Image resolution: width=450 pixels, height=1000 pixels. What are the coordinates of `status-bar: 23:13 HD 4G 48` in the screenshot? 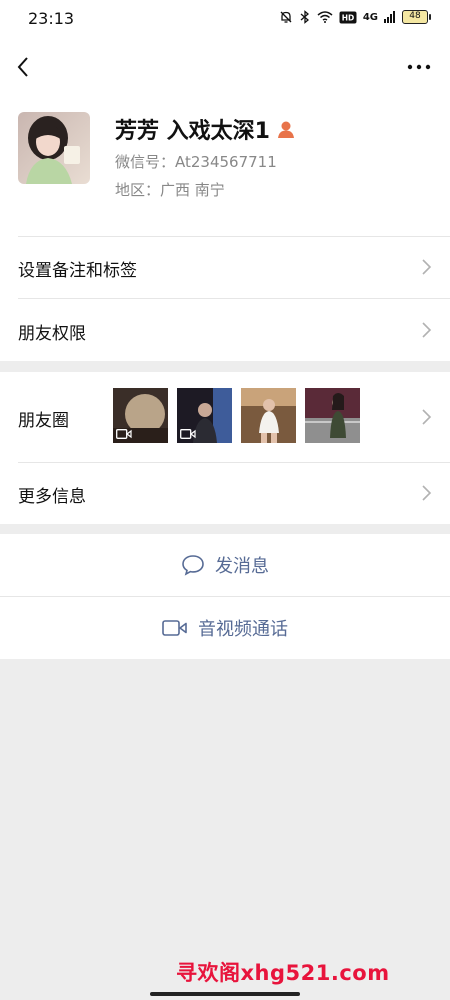 It's located at (225, 20).